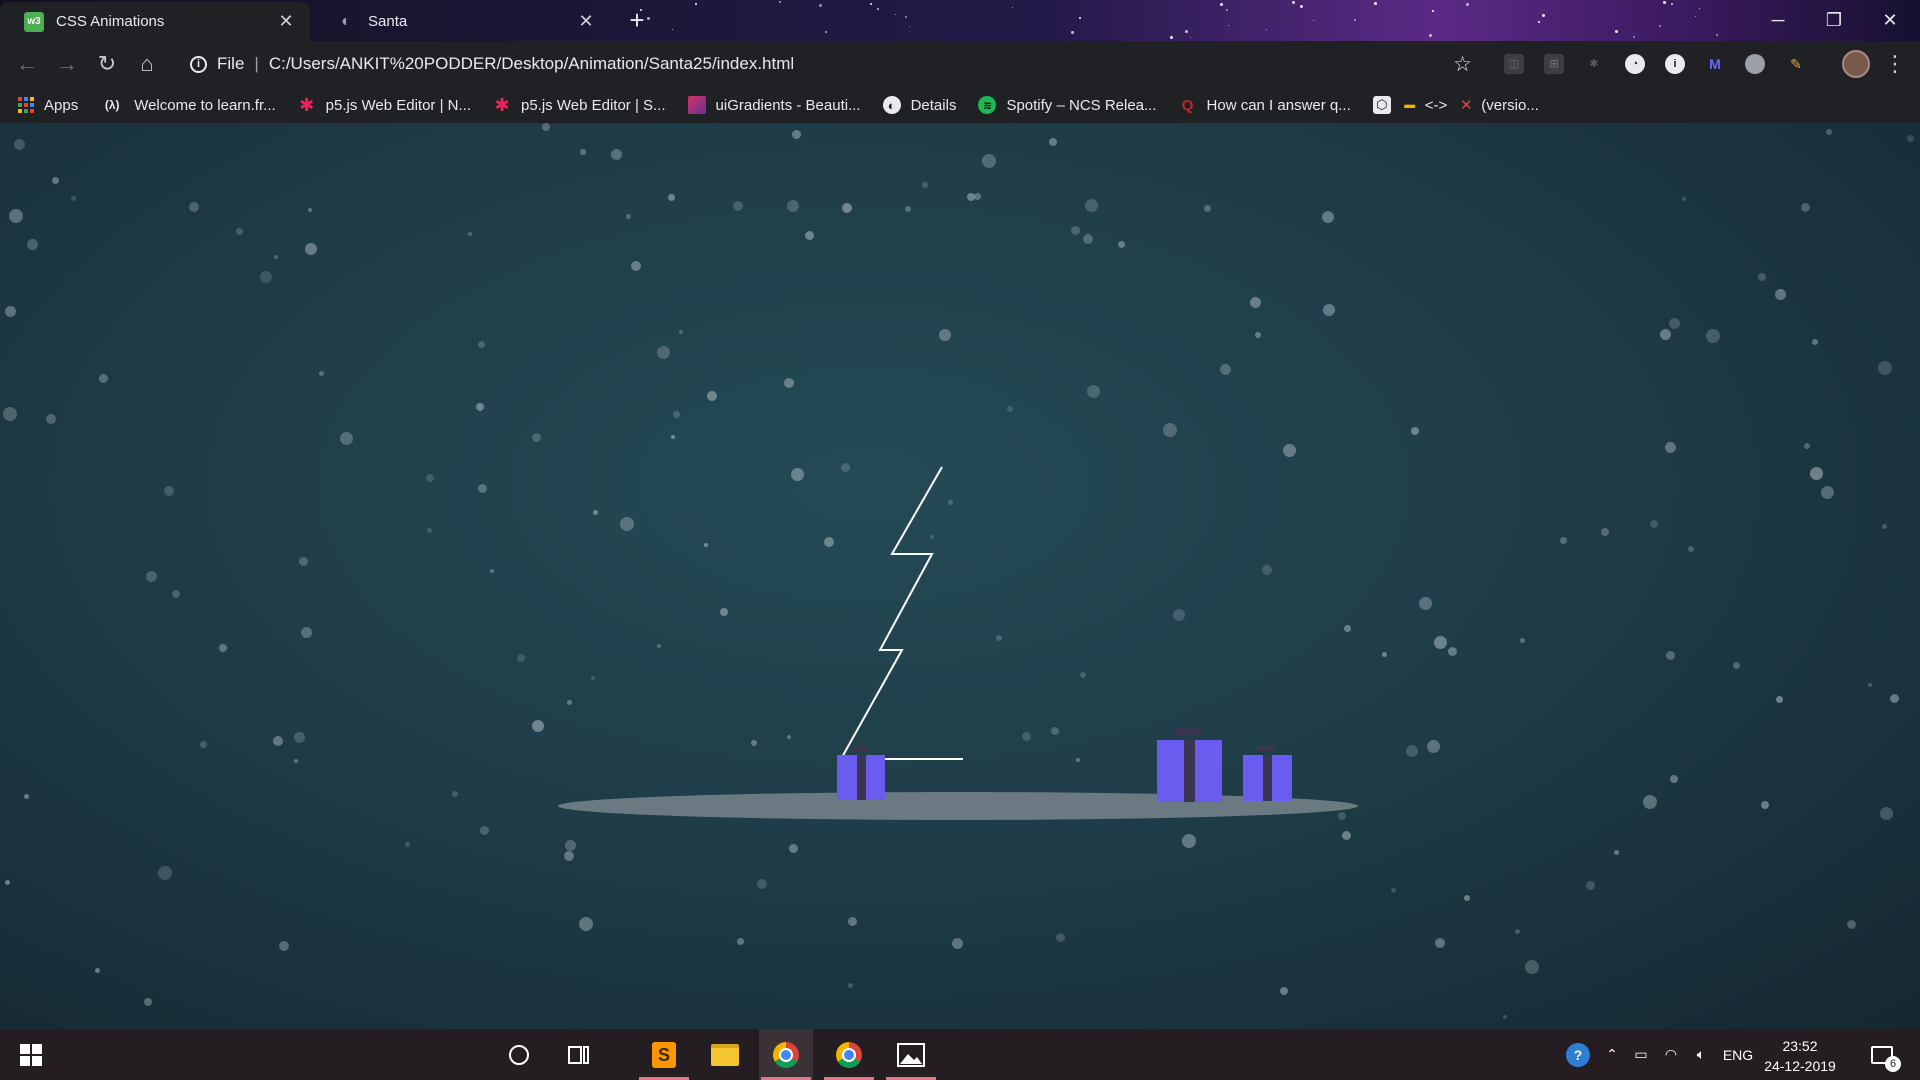  What do you see at coordinates (1187, 105) in the screenshot?
I see `quora-icon: Q` at bounding box center [1187, 105].